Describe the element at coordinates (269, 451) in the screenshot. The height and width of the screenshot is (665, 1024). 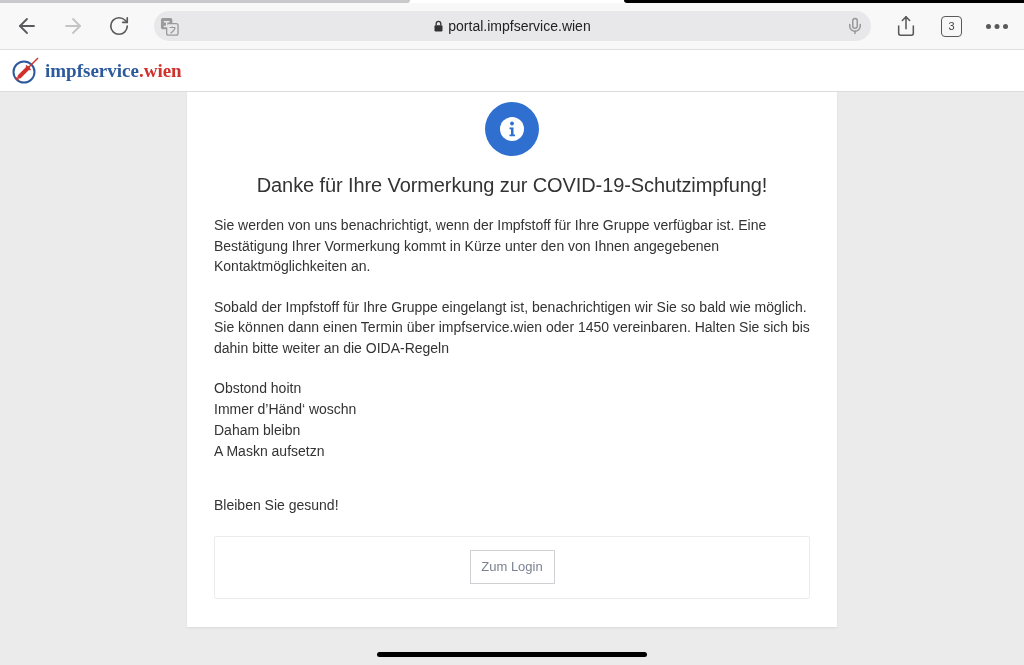
I see `rule-line: A Maskn aufsetzn` at that location.